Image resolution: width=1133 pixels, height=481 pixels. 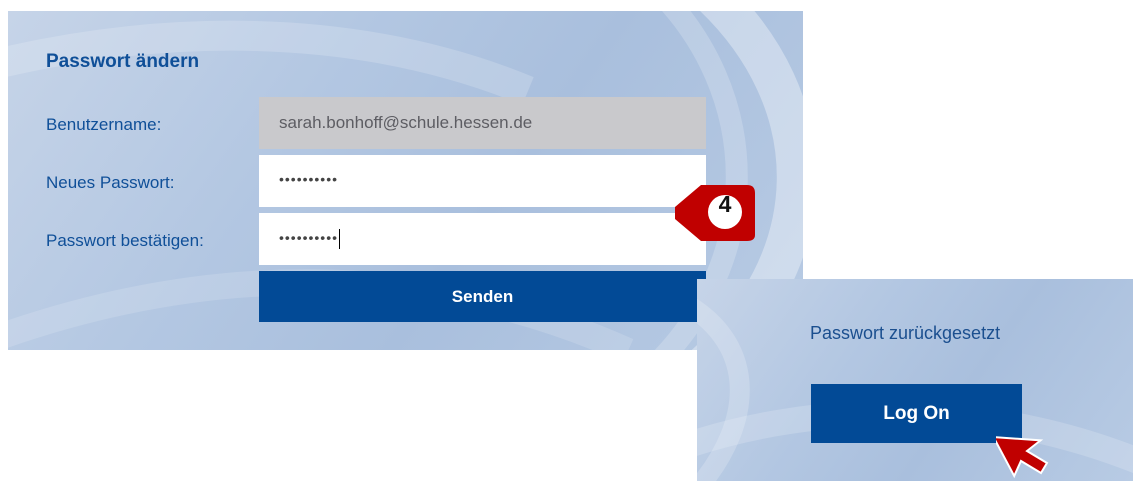 I want to click on submit-button: Senden, so click(x=482, y=296).